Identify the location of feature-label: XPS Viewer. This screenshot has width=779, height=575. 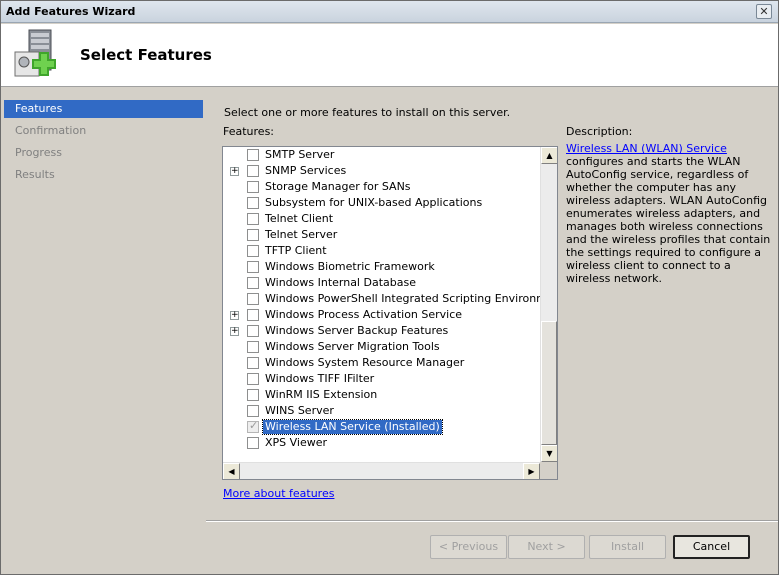
(296, 443).